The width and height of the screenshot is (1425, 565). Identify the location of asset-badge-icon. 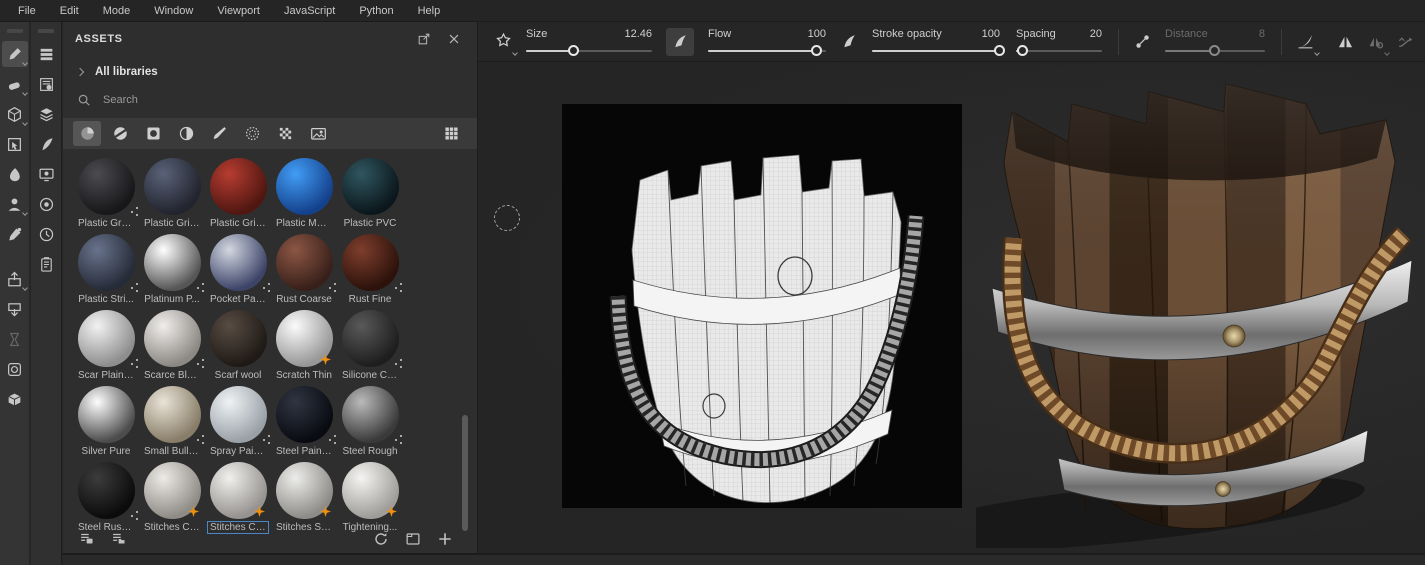
(131, 363).